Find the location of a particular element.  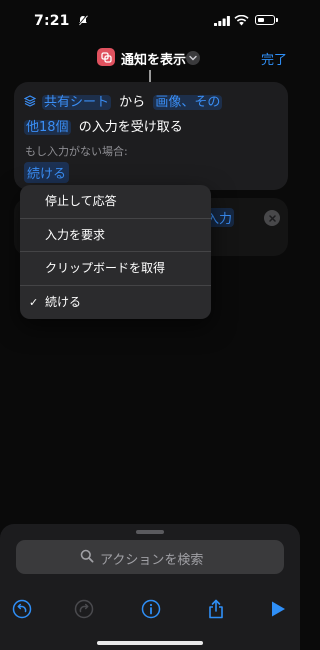

home-indicator is located at coordinates (150, 643).